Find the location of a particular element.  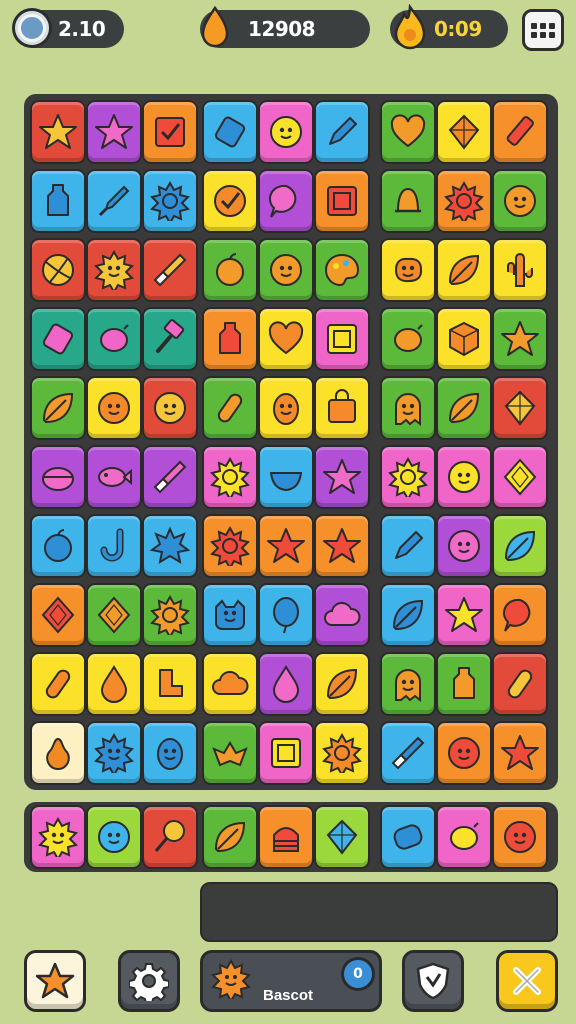

basket-panel: Bascot 0 is located at coordinates (291, 981).